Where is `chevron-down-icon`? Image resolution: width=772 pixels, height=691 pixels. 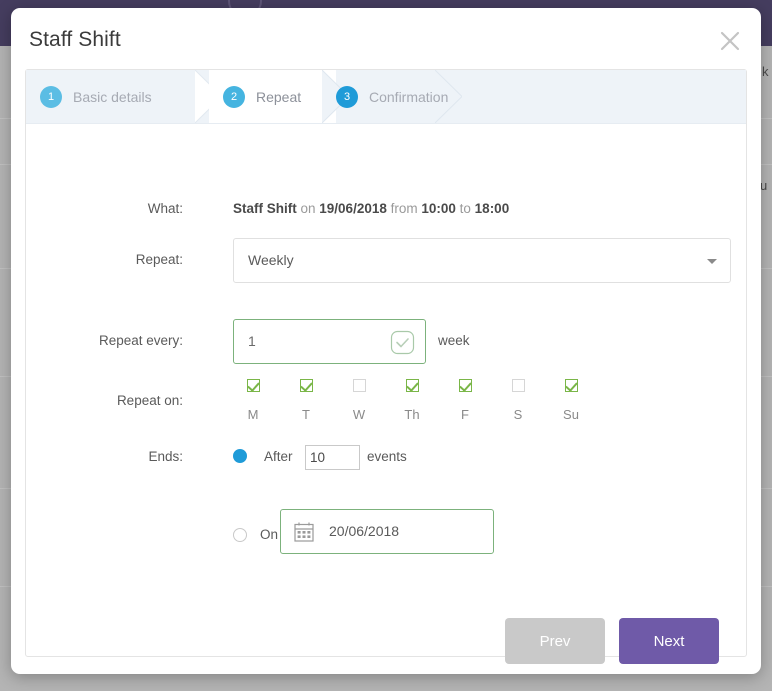
chevron-down-icon is located at coordinates (712, 261).